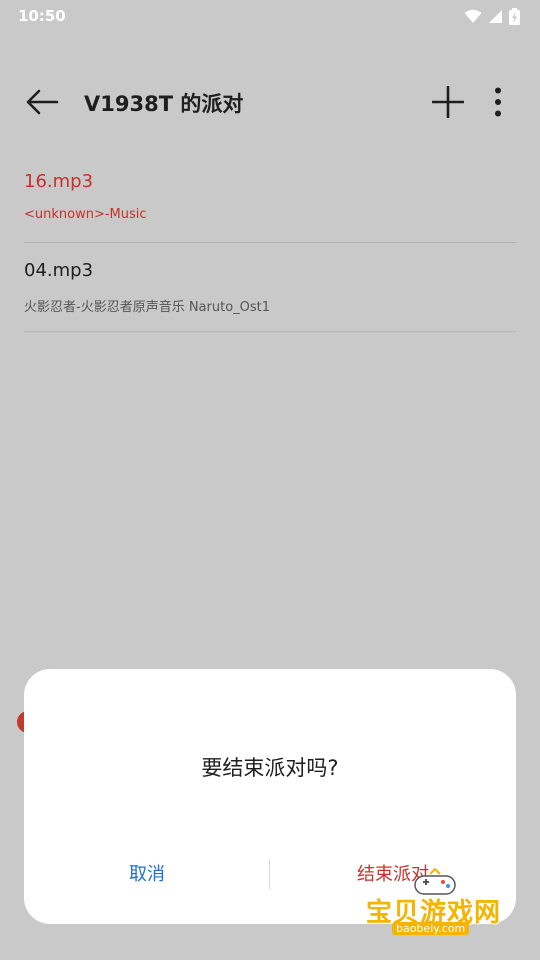 The height and width of the screenshot is (960, 540). I want to click on watermark: 宝贝游戏网 baobeiy.com, so click(440, 905).